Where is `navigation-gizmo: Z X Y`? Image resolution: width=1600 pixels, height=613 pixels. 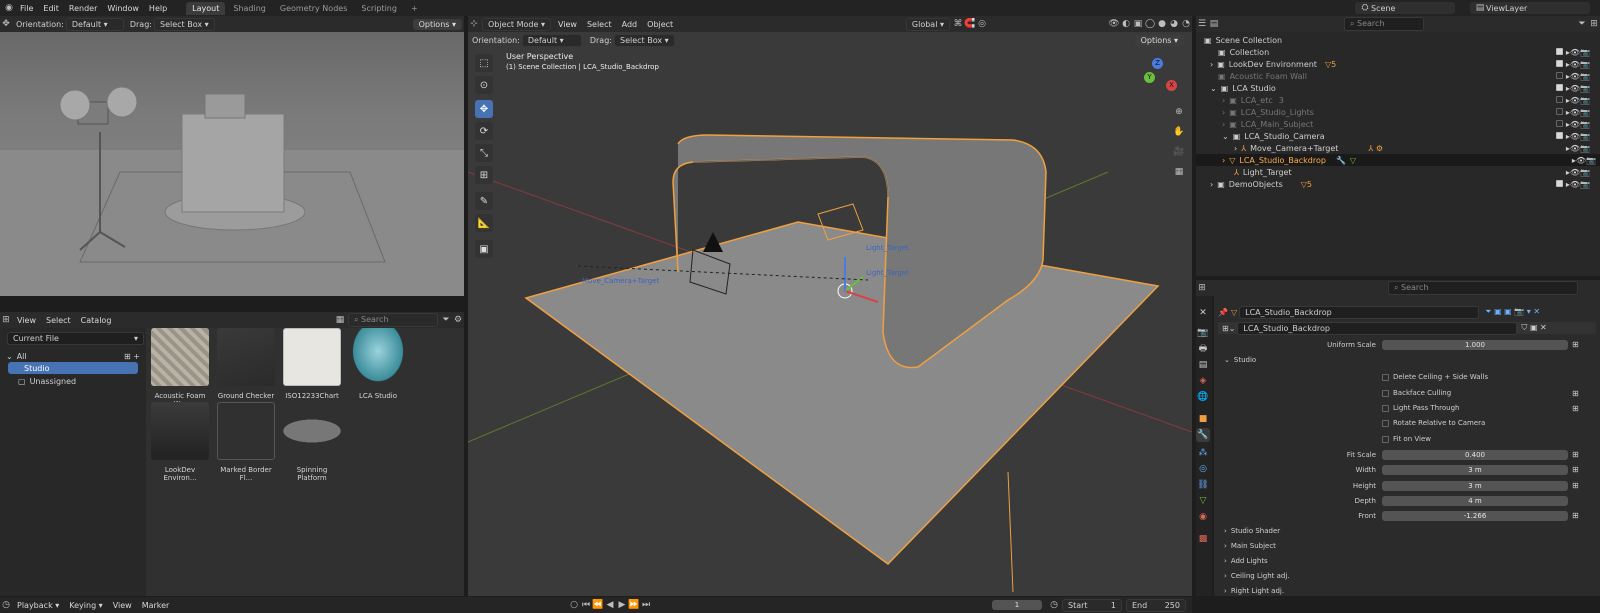
navigation-gizmo: Z X Y is located at coordinates (1158, 80).